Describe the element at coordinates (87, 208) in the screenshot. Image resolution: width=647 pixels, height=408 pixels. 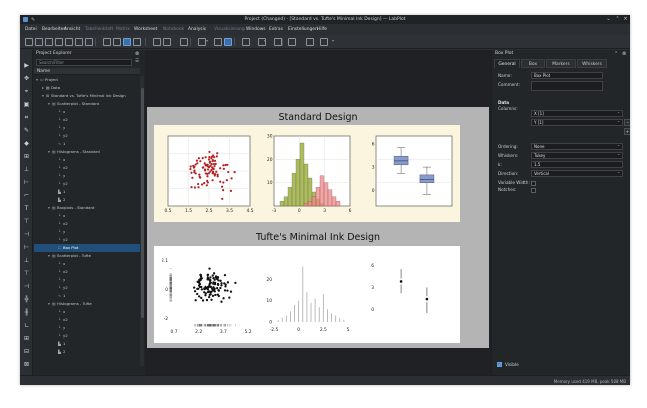
I see `tree-item: ▾ ▤Boxplots - Standard` at that location.